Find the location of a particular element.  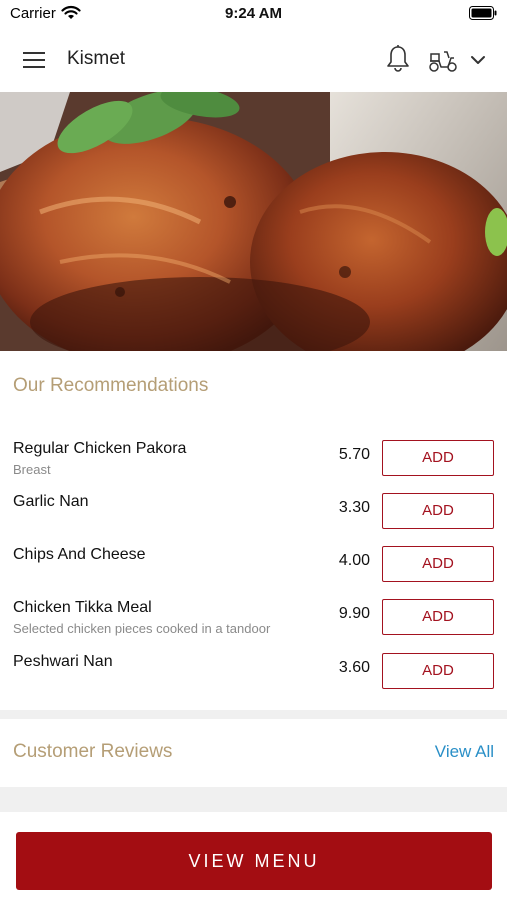

item-price: 3.30 is located at coordinates (354, 507).